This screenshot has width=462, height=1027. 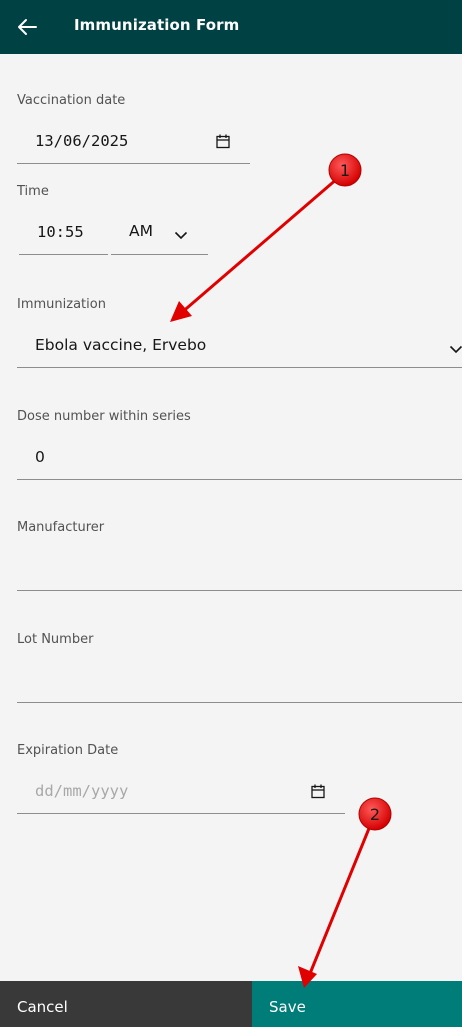 I want to click on footer-actions: Cancel Save, so click(x=231, y=1004).